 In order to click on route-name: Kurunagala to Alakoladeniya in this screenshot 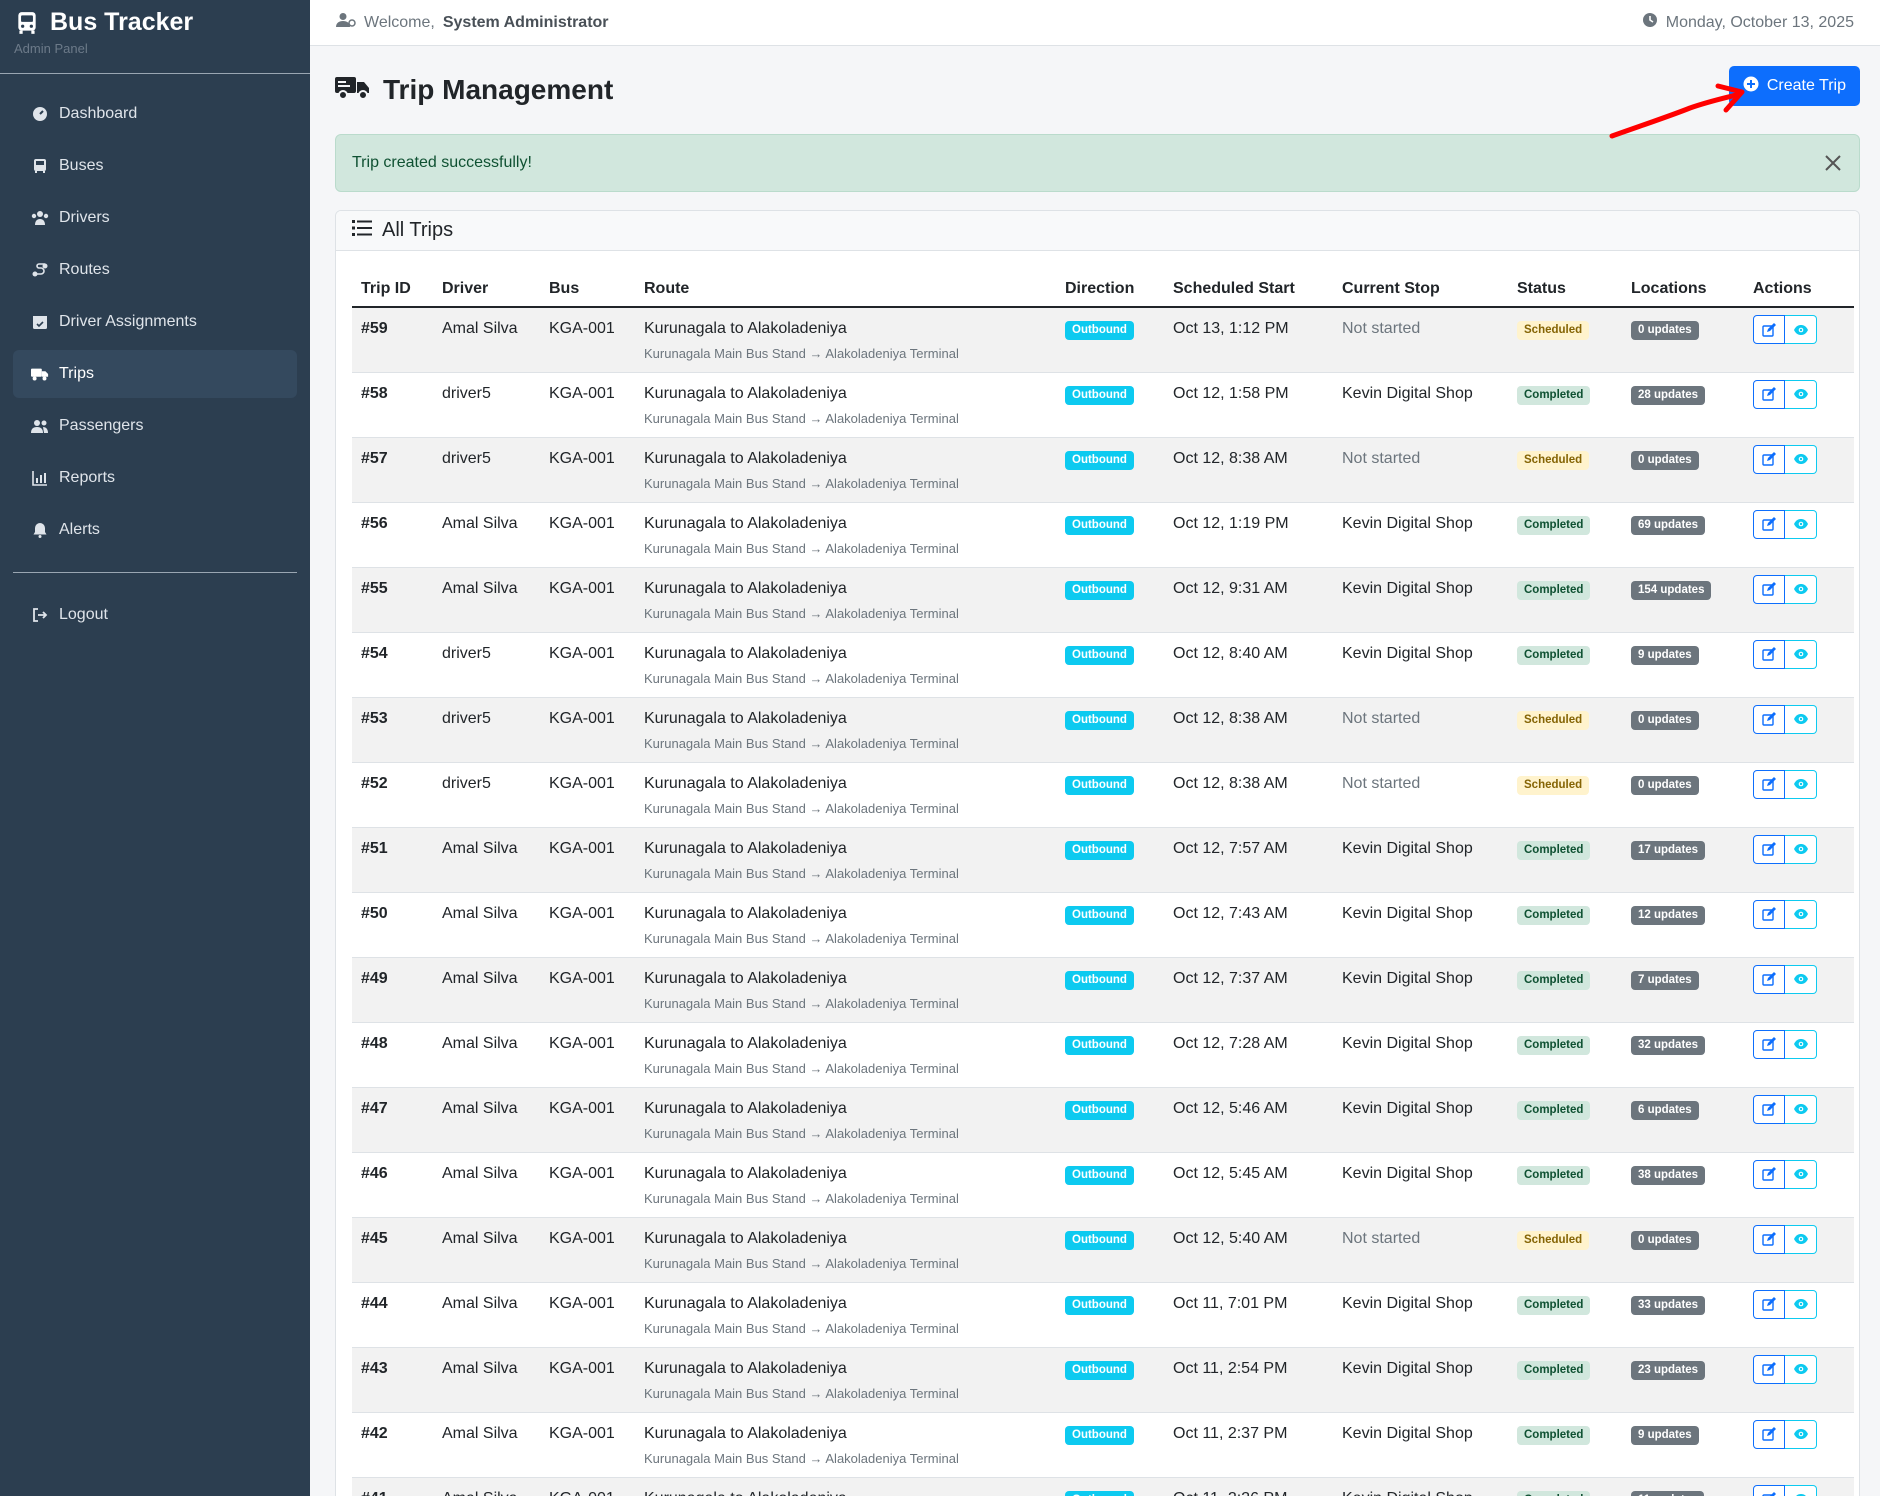, I will do `click(745, 1173)`.